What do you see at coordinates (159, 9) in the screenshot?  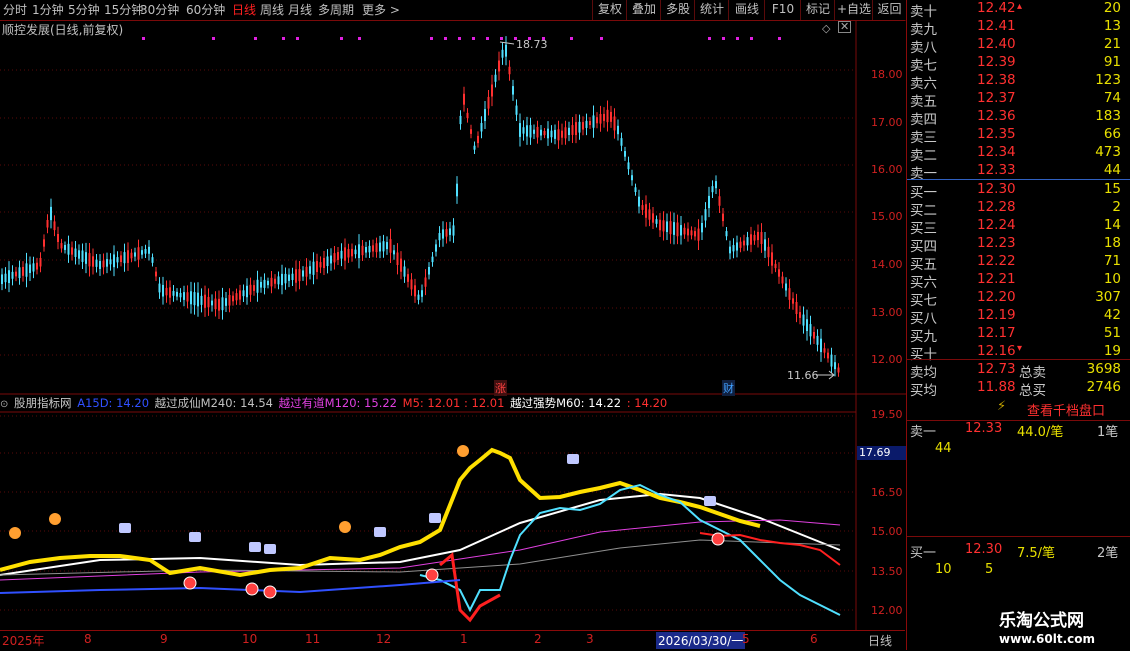 I see `tab-30min: 30分钟` at bounding box center [159, 9].